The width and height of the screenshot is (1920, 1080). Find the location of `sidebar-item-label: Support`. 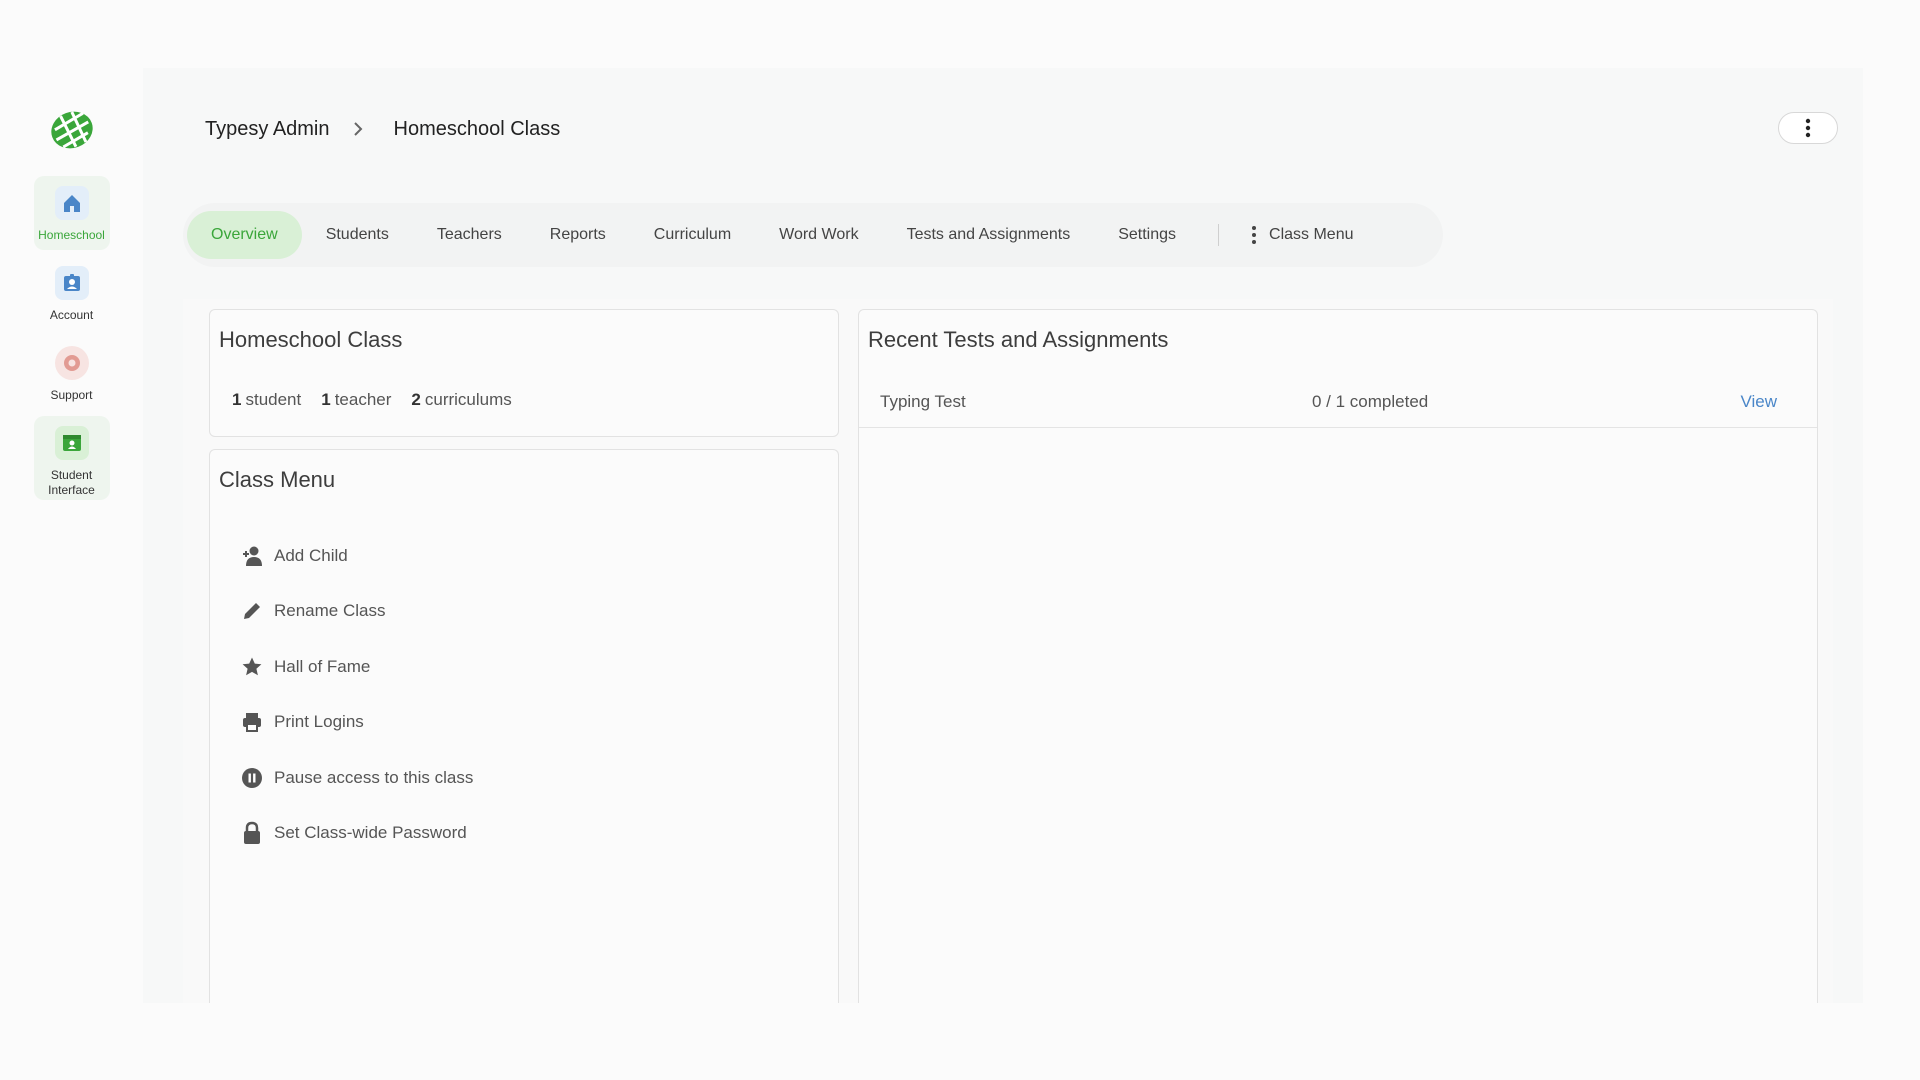

sidebar-item-label: Support is located at coordinates (71, 395).